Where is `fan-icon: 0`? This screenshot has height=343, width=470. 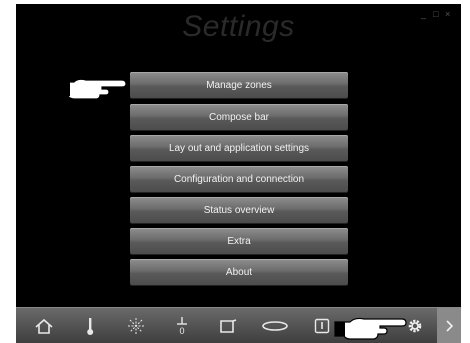 fan-icon: 0 is located at coordinates (182, 325).